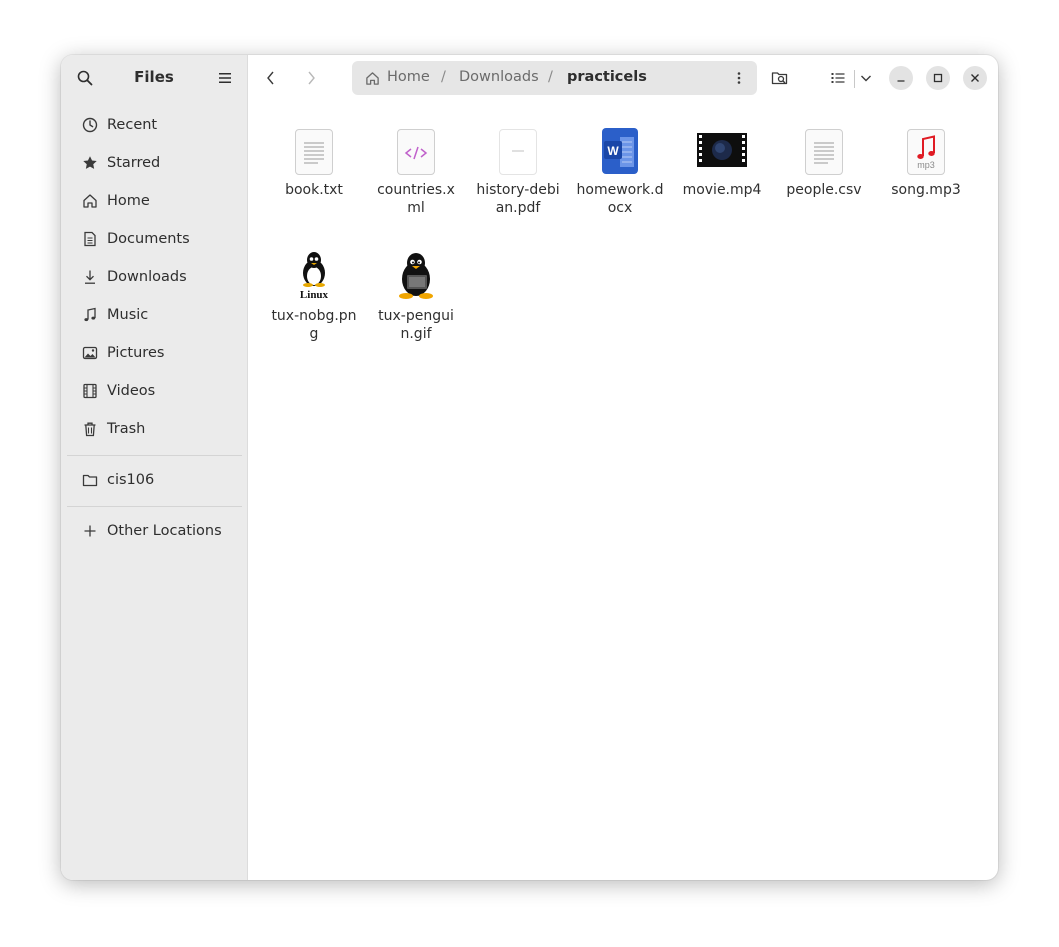 This screenshot has height=947, width=1059. I want to click on file-item: tux-penguin.gif, so click(416, 297).